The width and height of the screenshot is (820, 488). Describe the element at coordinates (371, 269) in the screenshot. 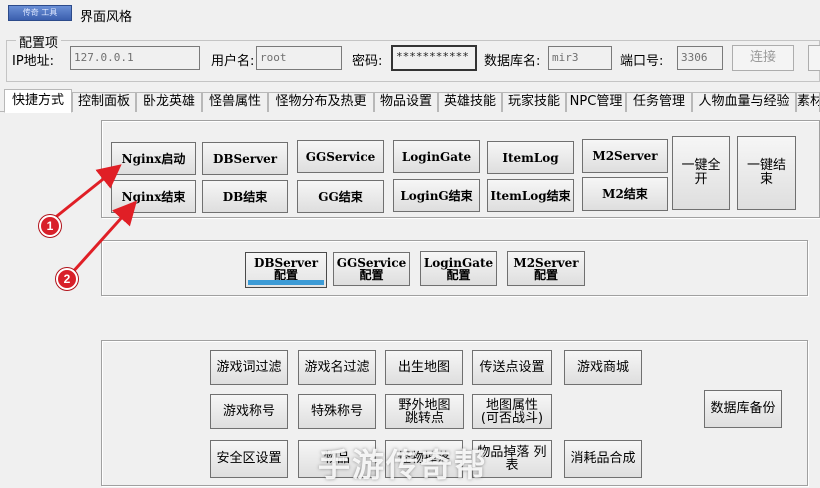

I see `ggservice-config-button: GGService 配置` at that location.